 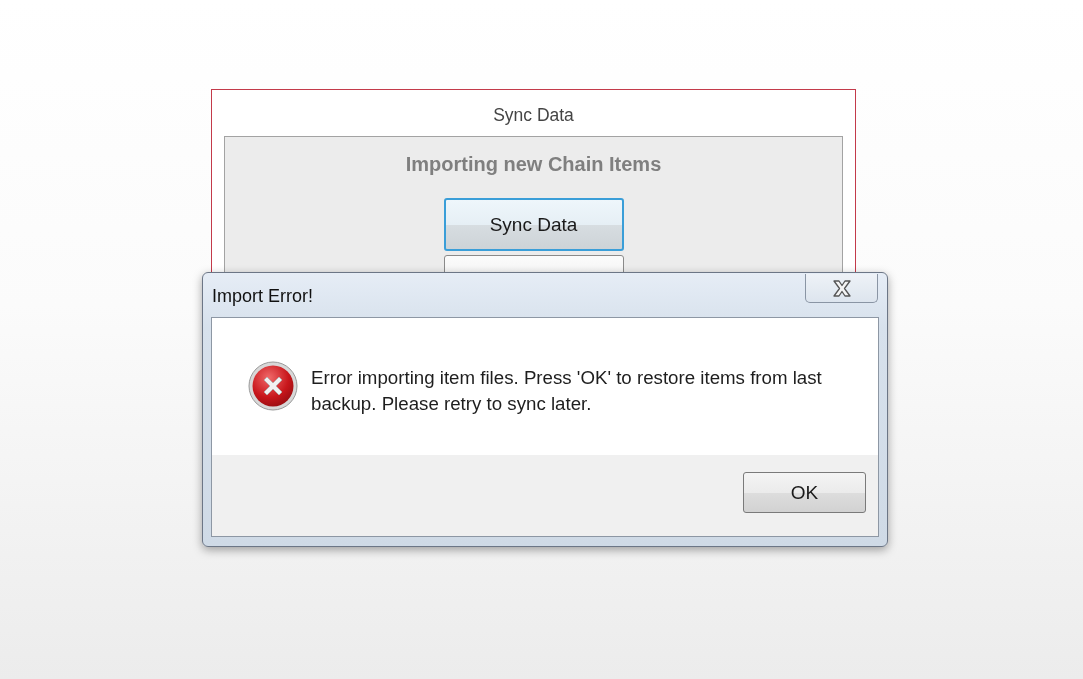 I want to click on panel-heading: Importing new Chain Items, so click(x=533, y=164).